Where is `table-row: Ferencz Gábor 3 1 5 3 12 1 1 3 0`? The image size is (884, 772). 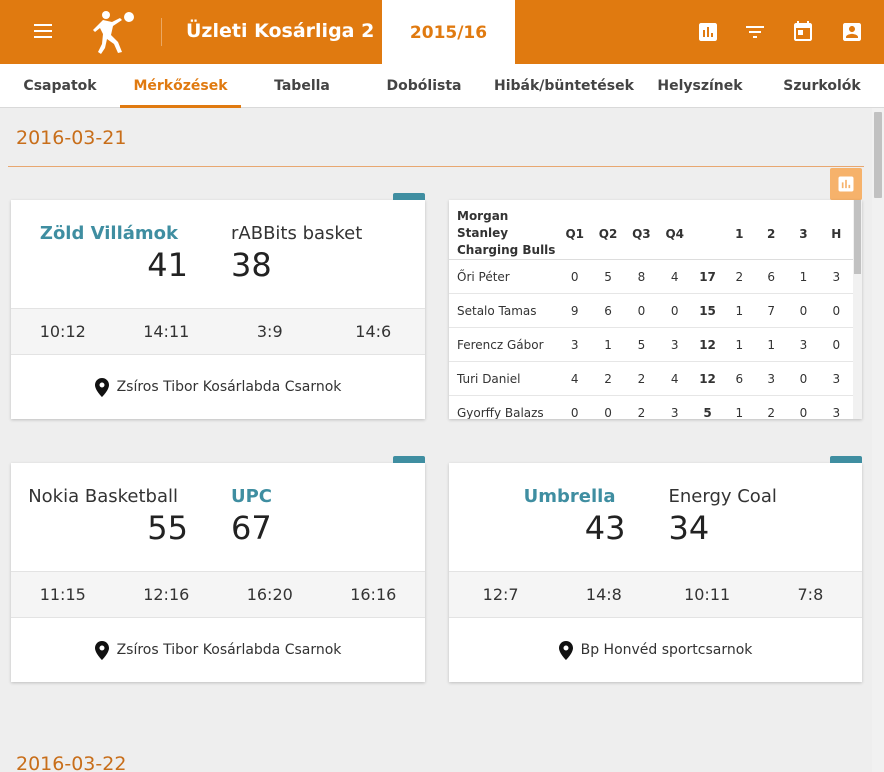 table-row: Ferencz Gábor 3 1 5 3 12 1 1 3 0 is located at coordinates (651, 344).